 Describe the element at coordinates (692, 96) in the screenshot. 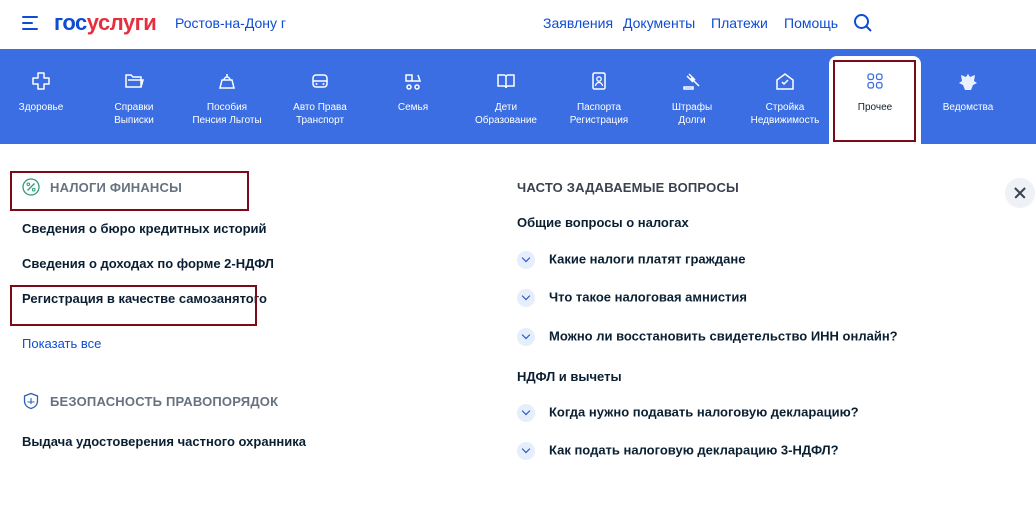

I see `category-gavel: Штрафы Долги` at that location.